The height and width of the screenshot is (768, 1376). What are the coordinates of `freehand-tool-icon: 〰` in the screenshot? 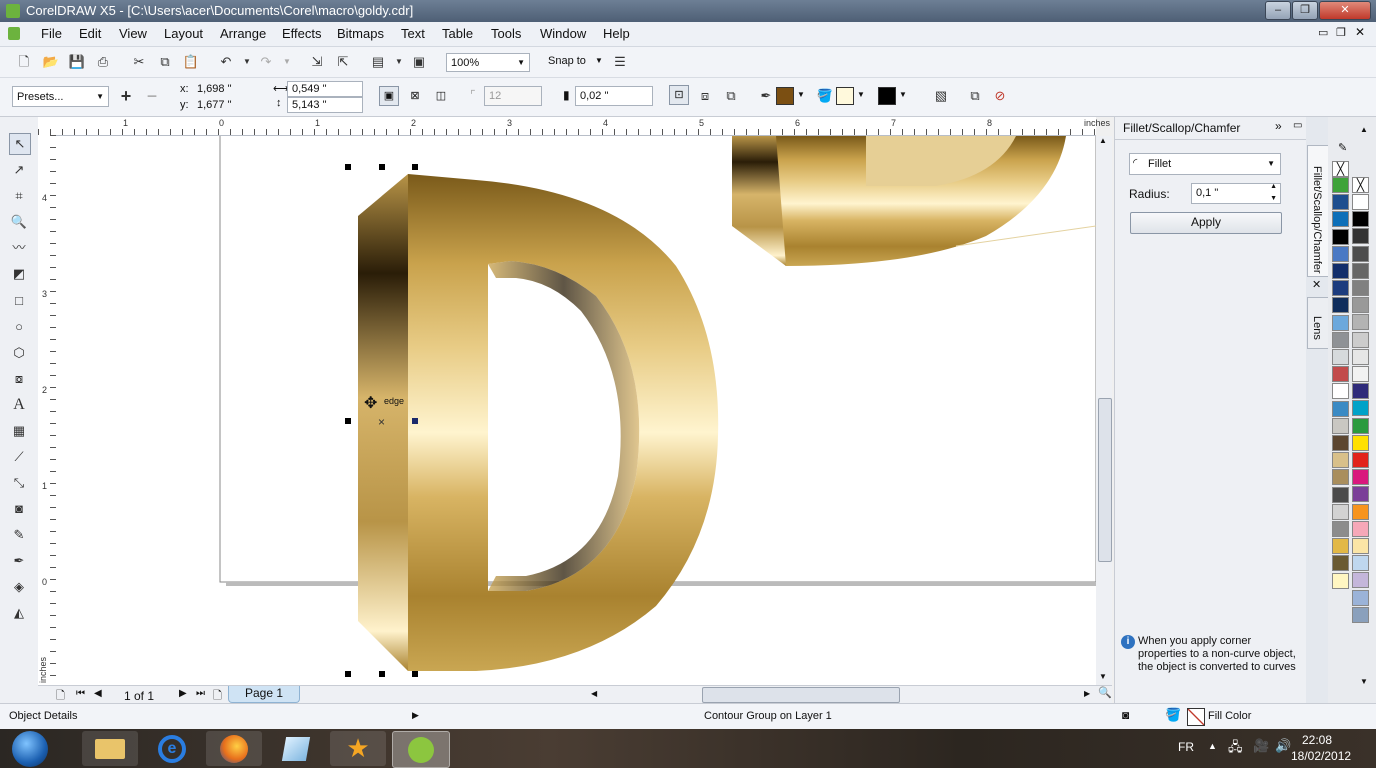 It's located at (19, 248).